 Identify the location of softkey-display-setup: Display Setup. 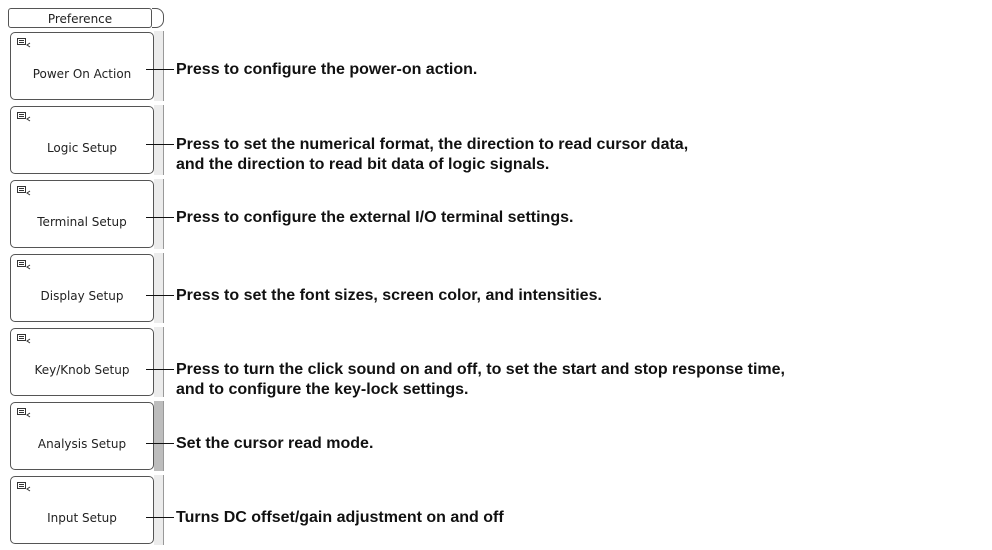
(82, 288).